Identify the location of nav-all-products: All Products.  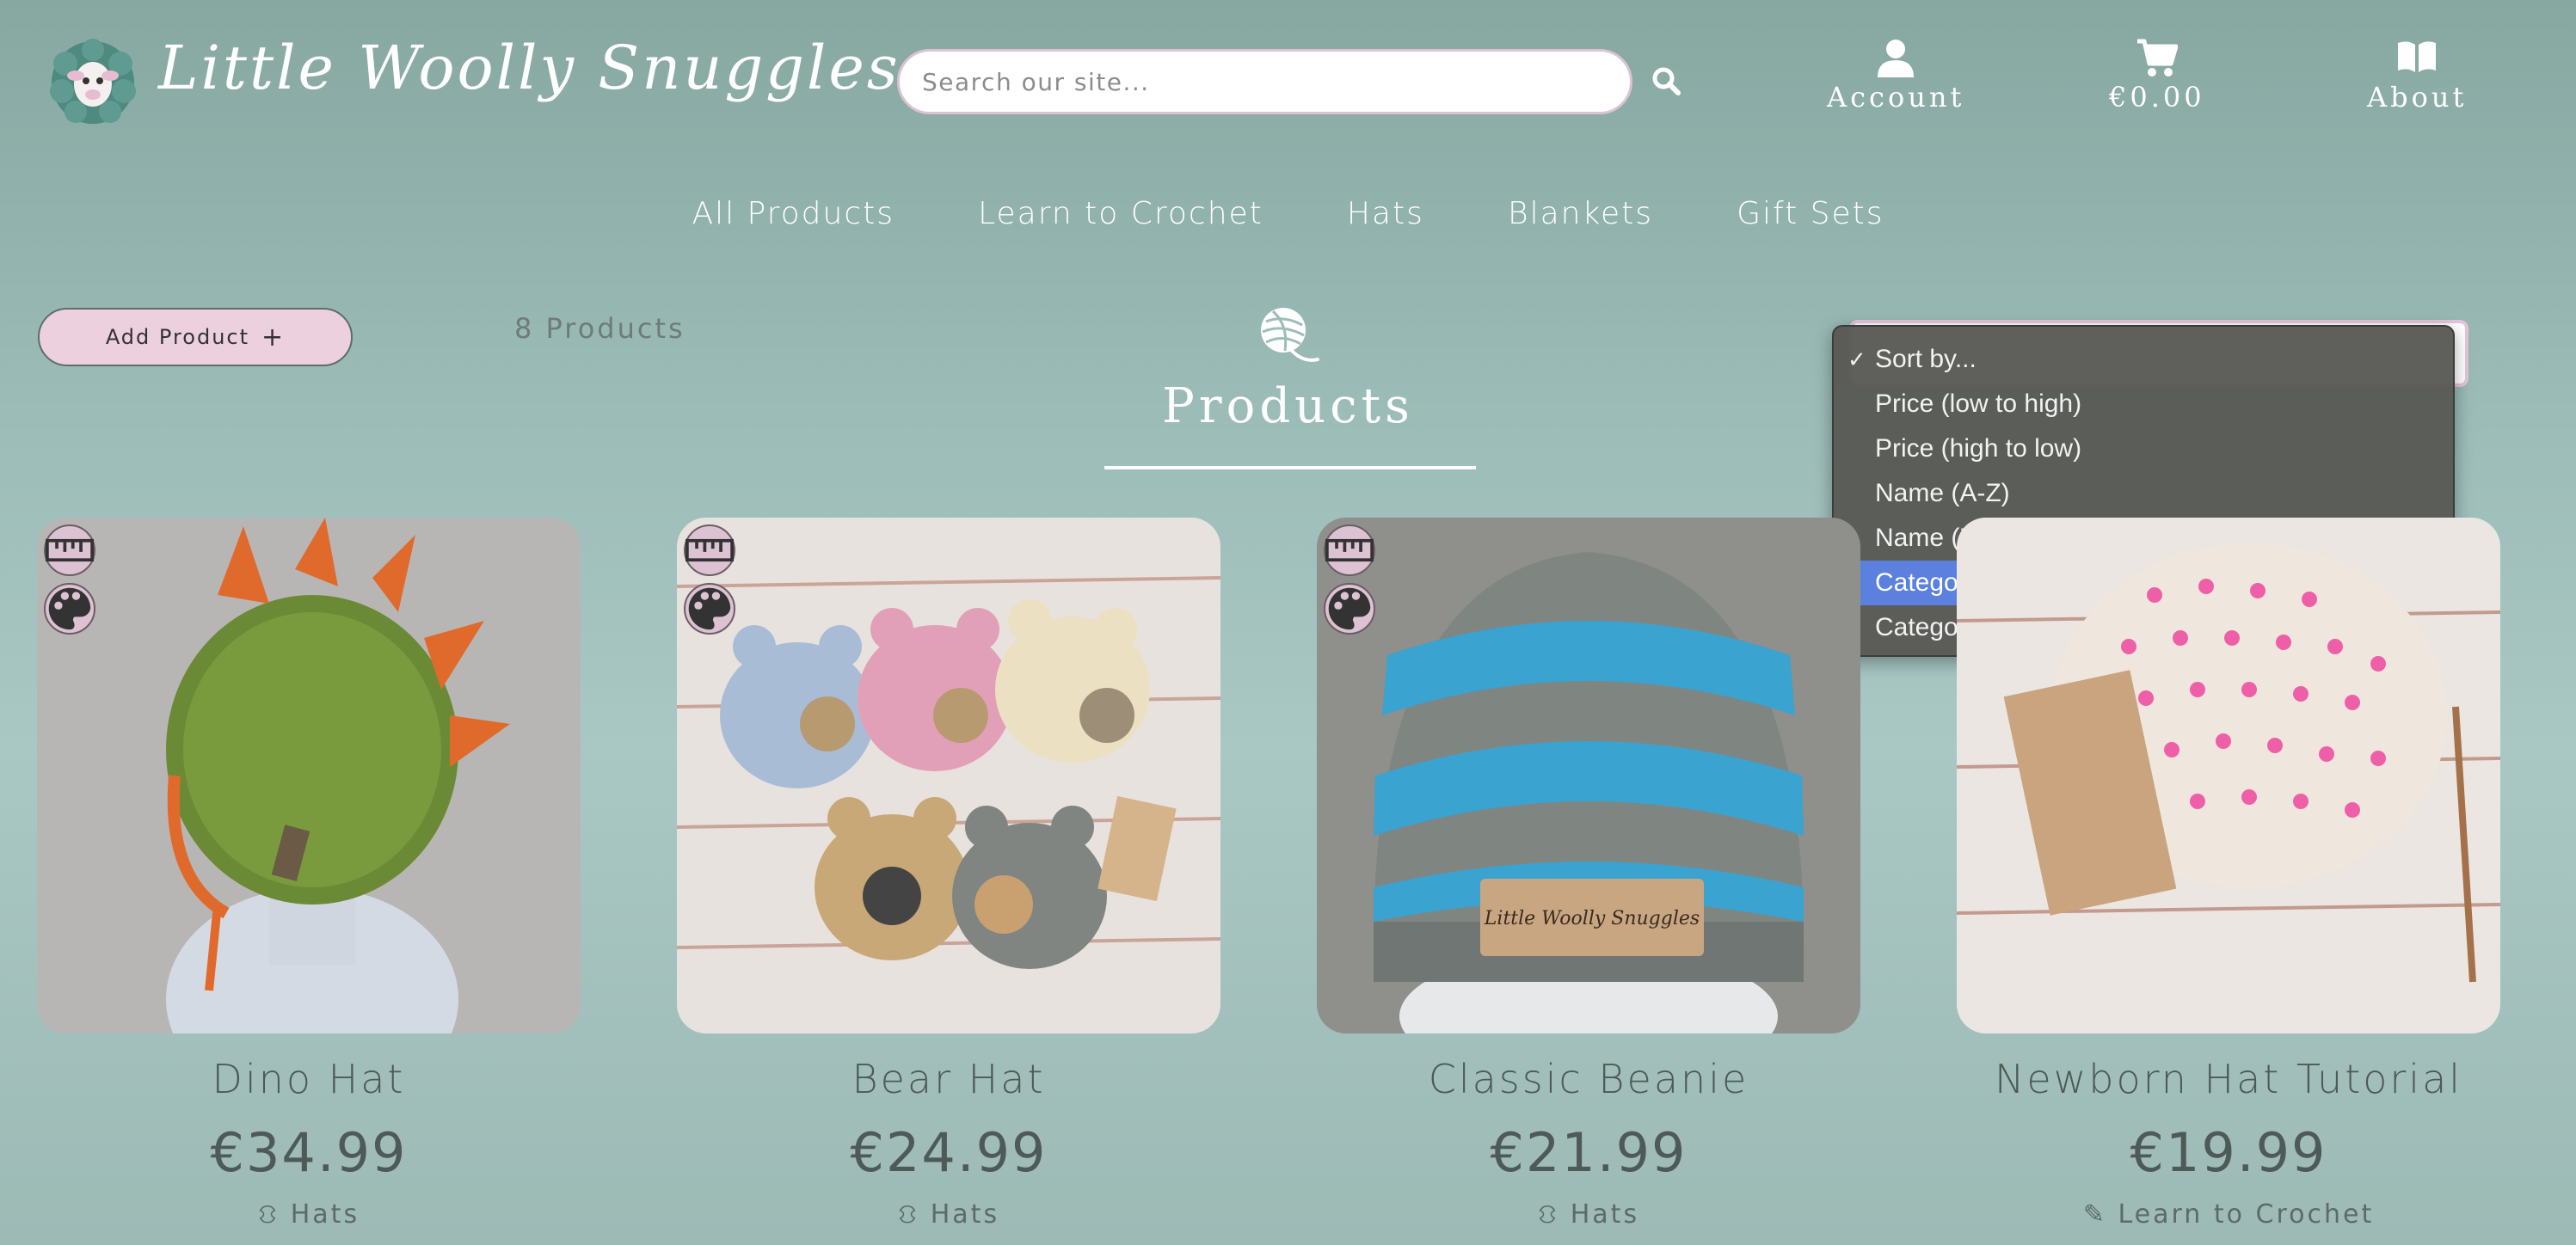
(793, 214).